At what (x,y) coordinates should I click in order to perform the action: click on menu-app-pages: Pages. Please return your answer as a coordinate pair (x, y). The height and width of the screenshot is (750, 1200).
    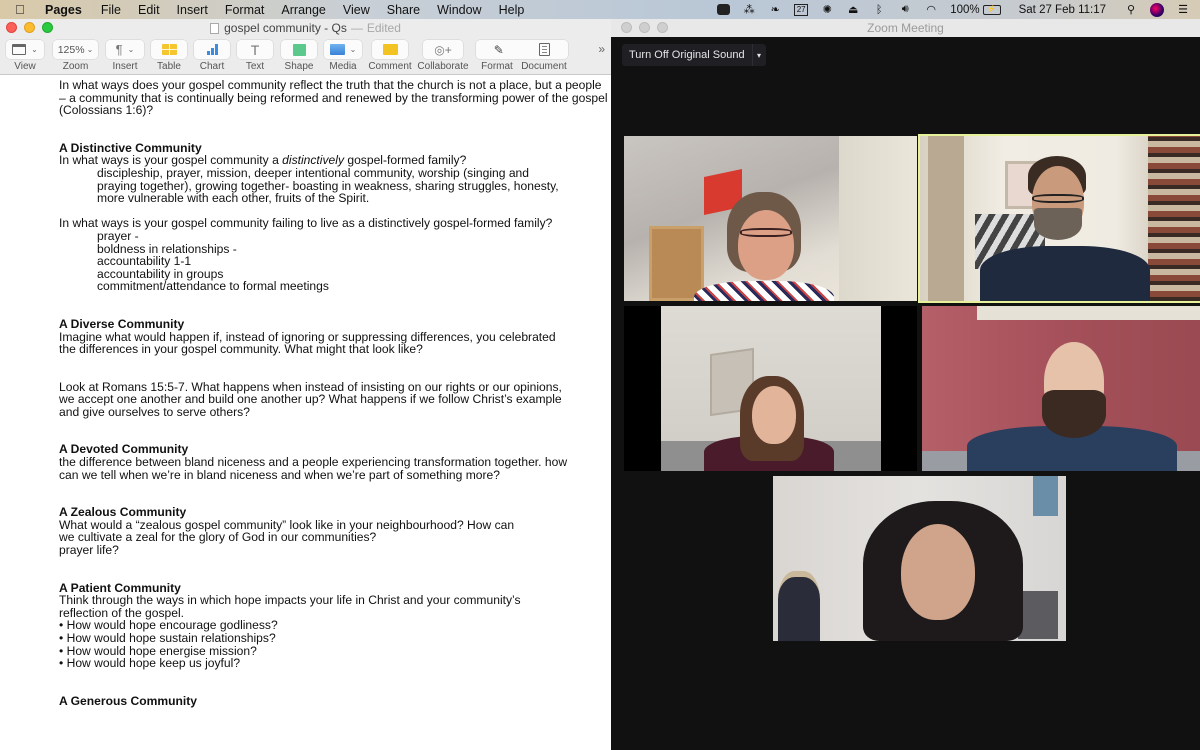
    Looking at the image, I should click on (63, 10).